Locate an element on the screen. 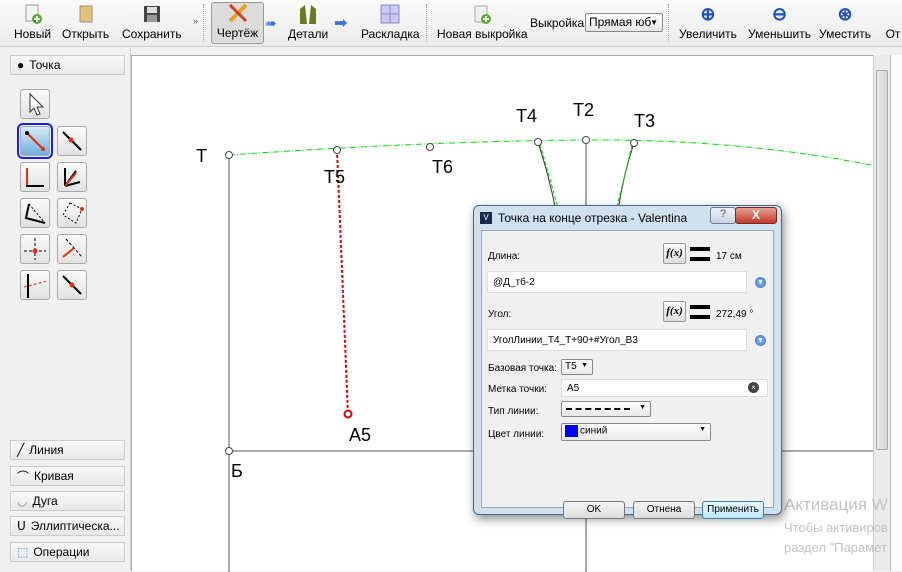  dart-left-side is located at coordinates (547, 176).